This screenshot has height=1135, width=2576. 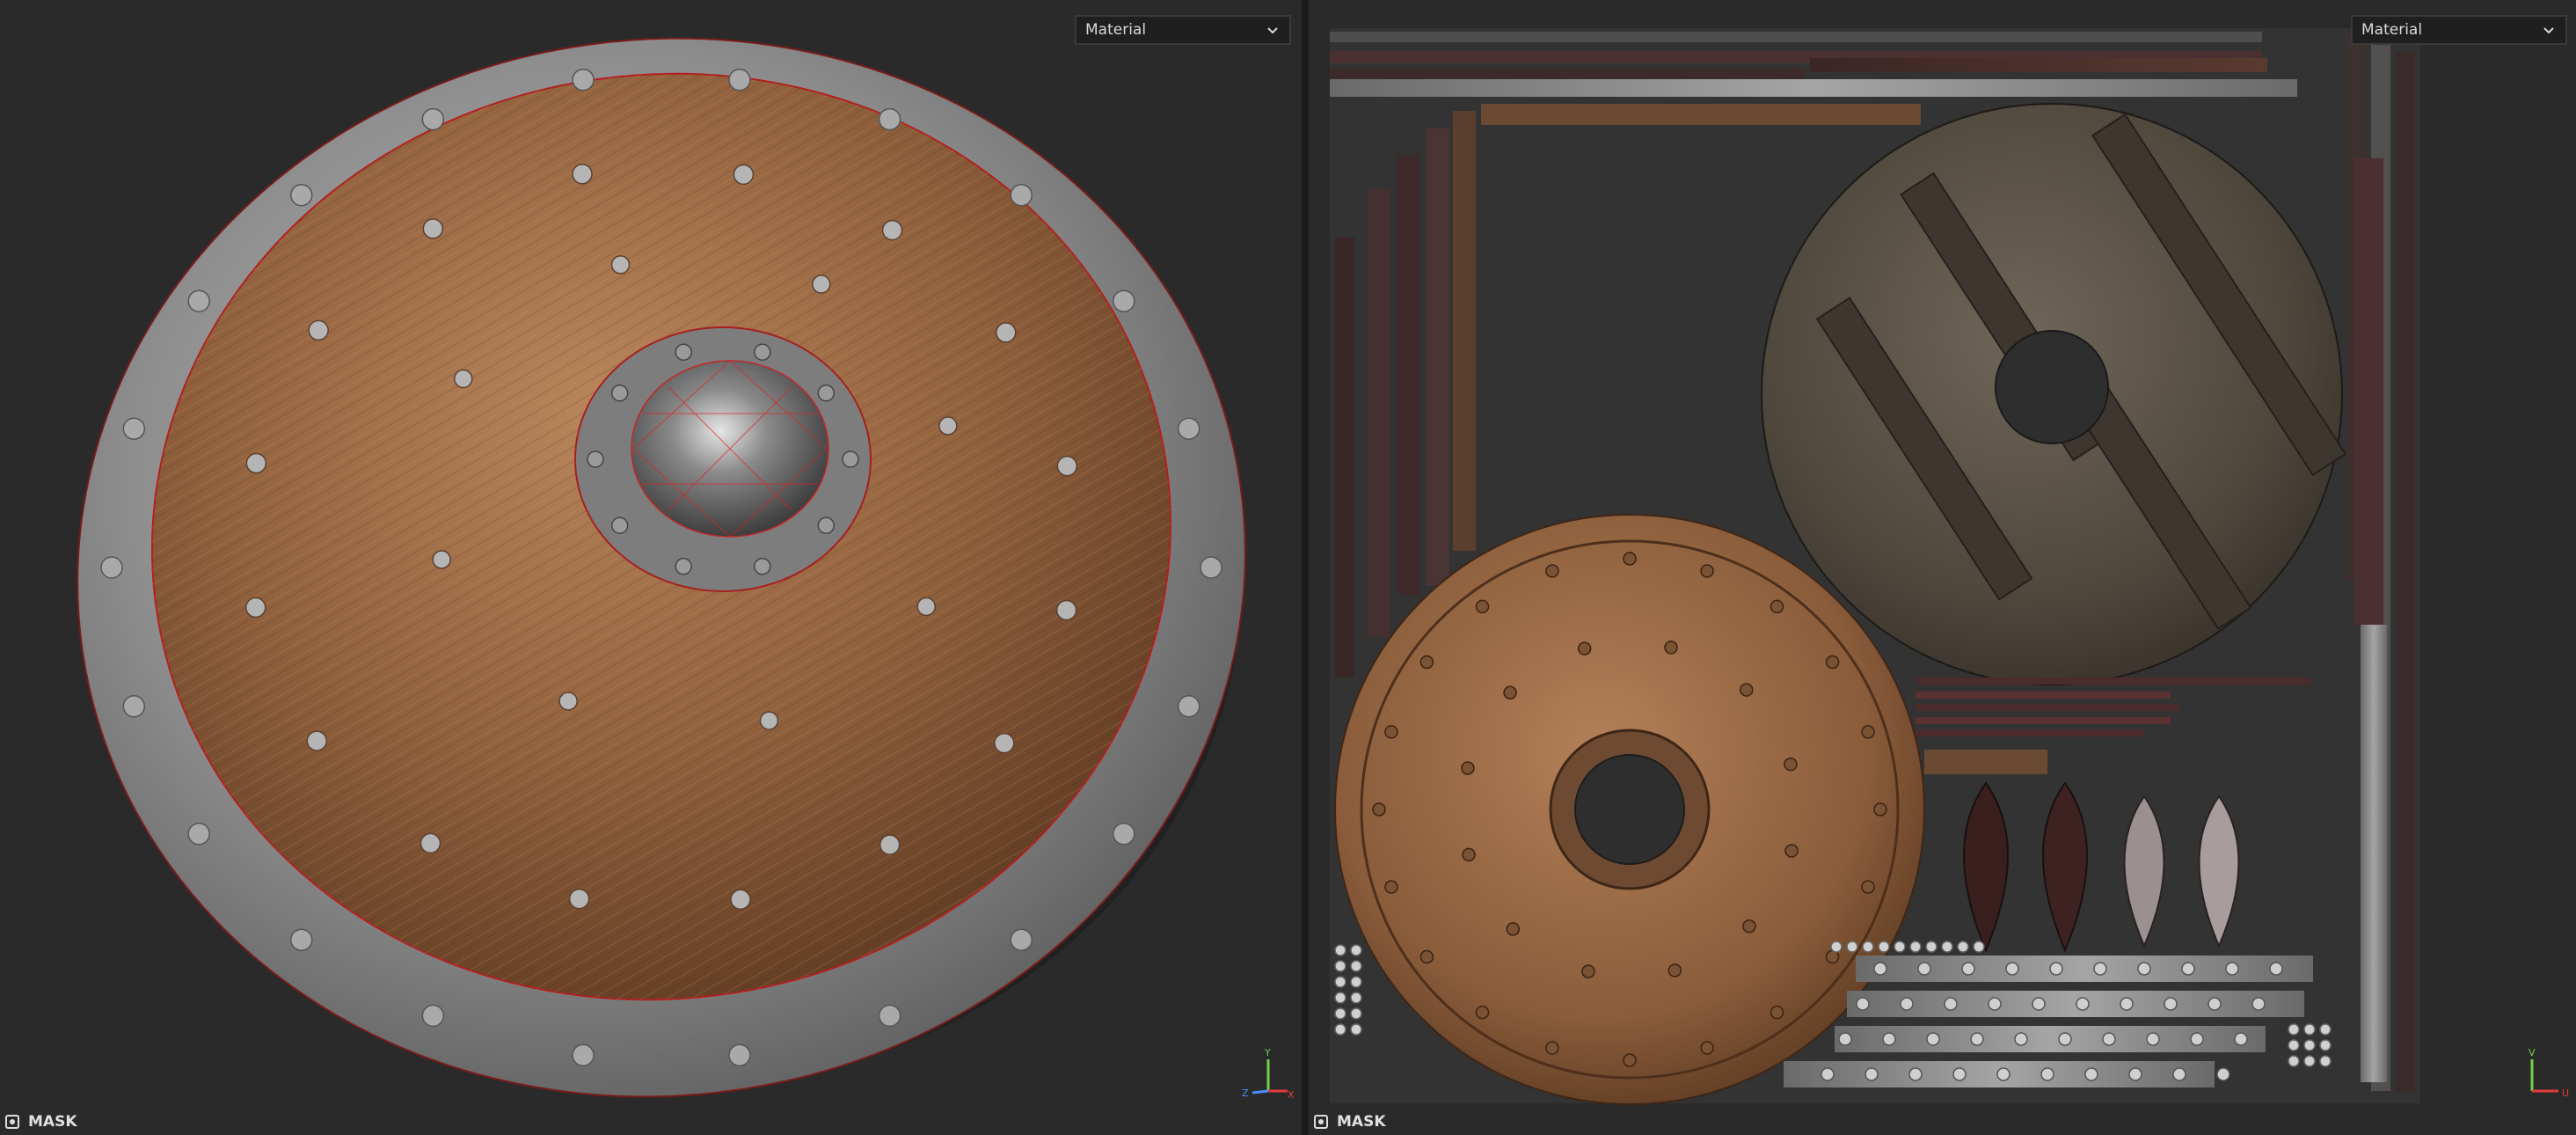 What do you see at coordinates (1305, 567) in the screenshot?
I see `viewport-splitter` at bounding box center [1305, 567].